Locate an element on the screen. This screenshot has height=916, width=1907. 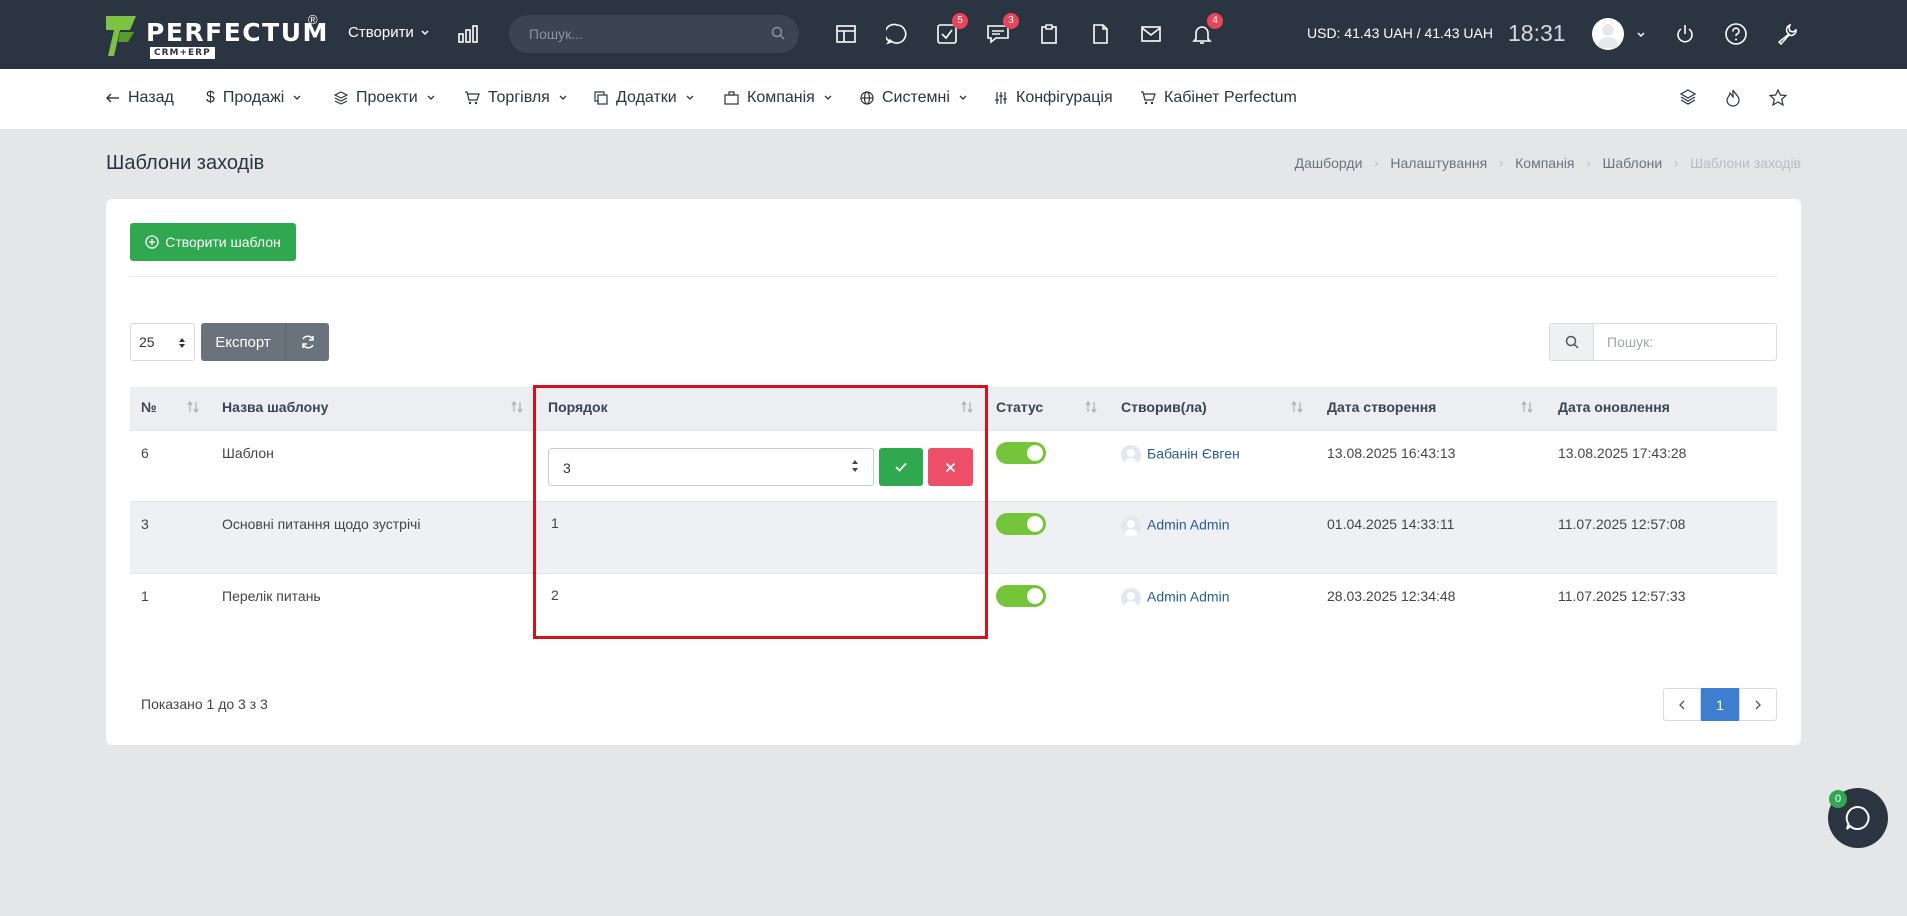
prev-page-button is located at coordinates (1682, 704).